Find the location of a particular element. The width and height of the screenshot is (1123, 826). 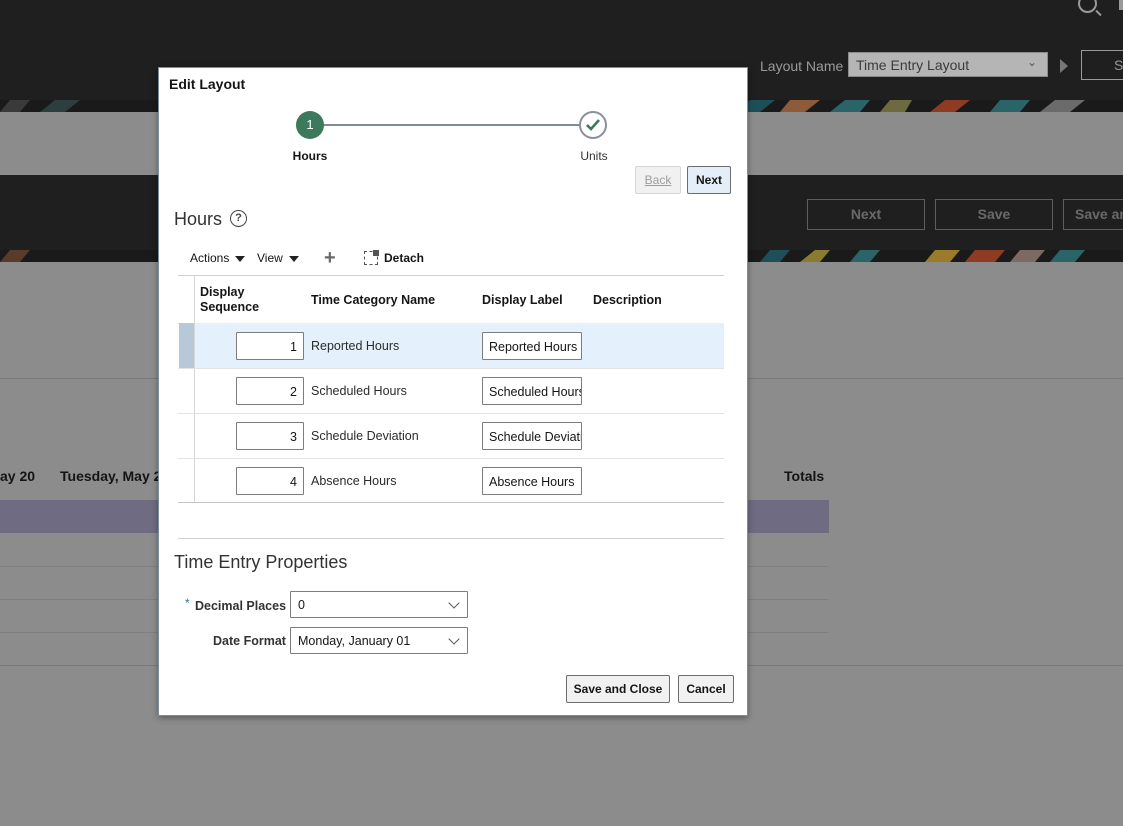

search-icon is located at coordinates (1087, 6).